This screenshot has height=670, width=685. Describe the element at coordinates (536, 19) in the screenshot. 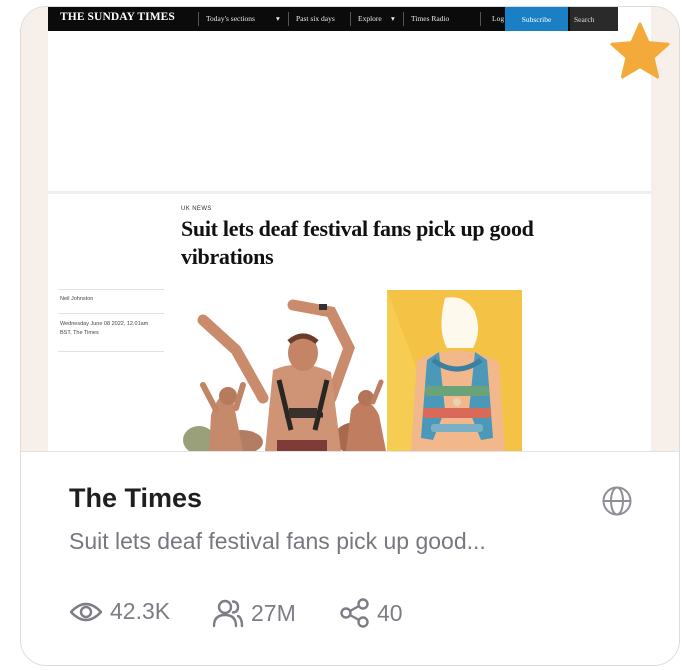

I see `subscribe-button: Subscribe` at that location.